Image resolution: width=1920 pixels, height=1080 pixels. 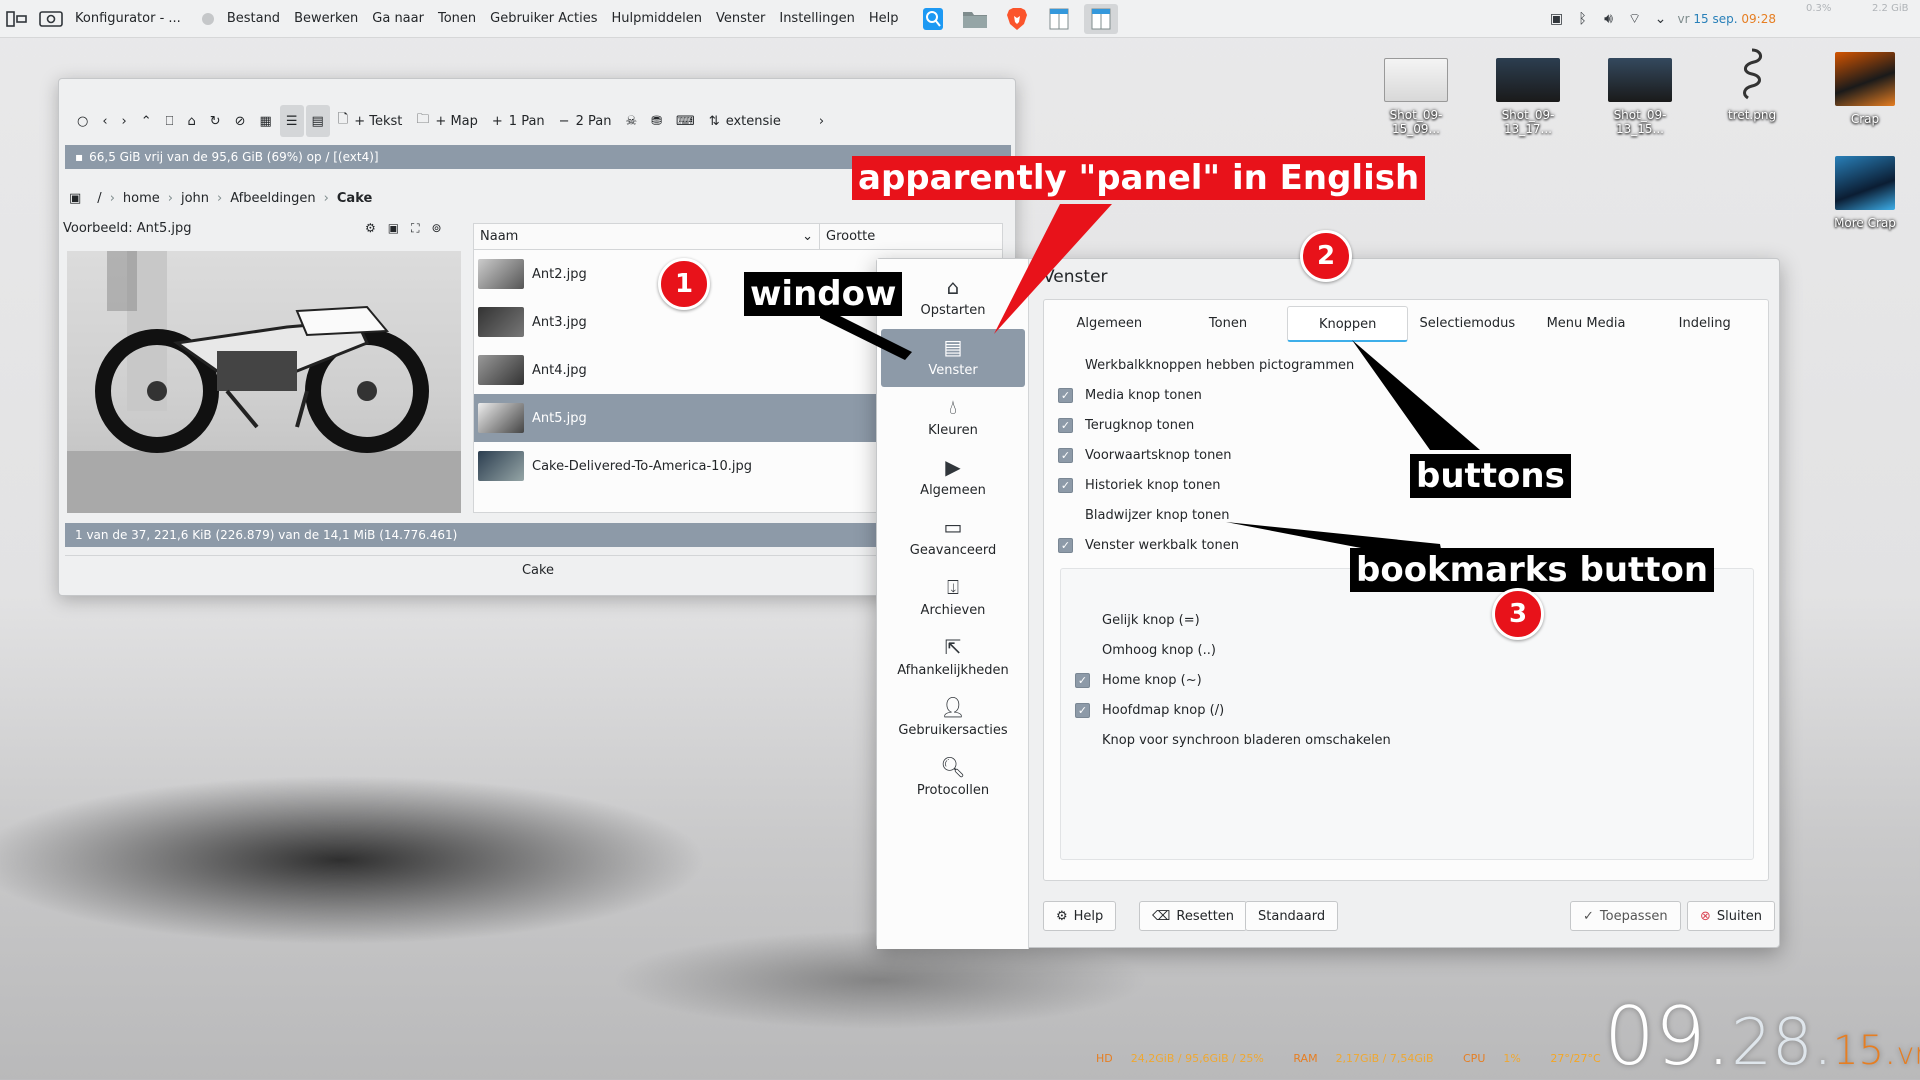 I want to click on panel-clock: vr 15 sep. 09:28, so click(x=1727, y=19).